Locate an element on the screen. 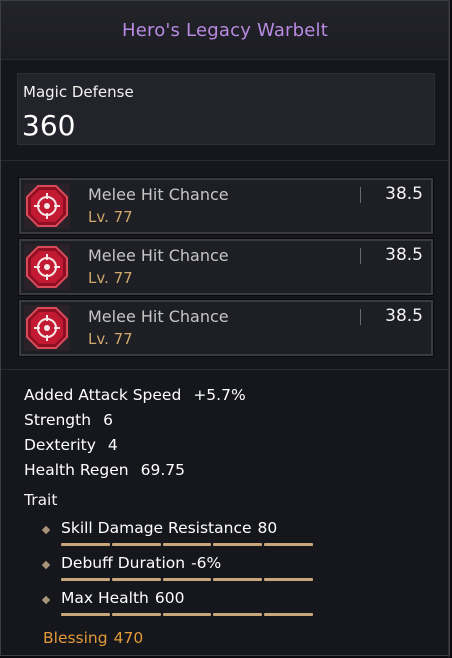 This screenshot has height=658, width=452. stat-name: Dexterity is located at coordinates (60, 445).